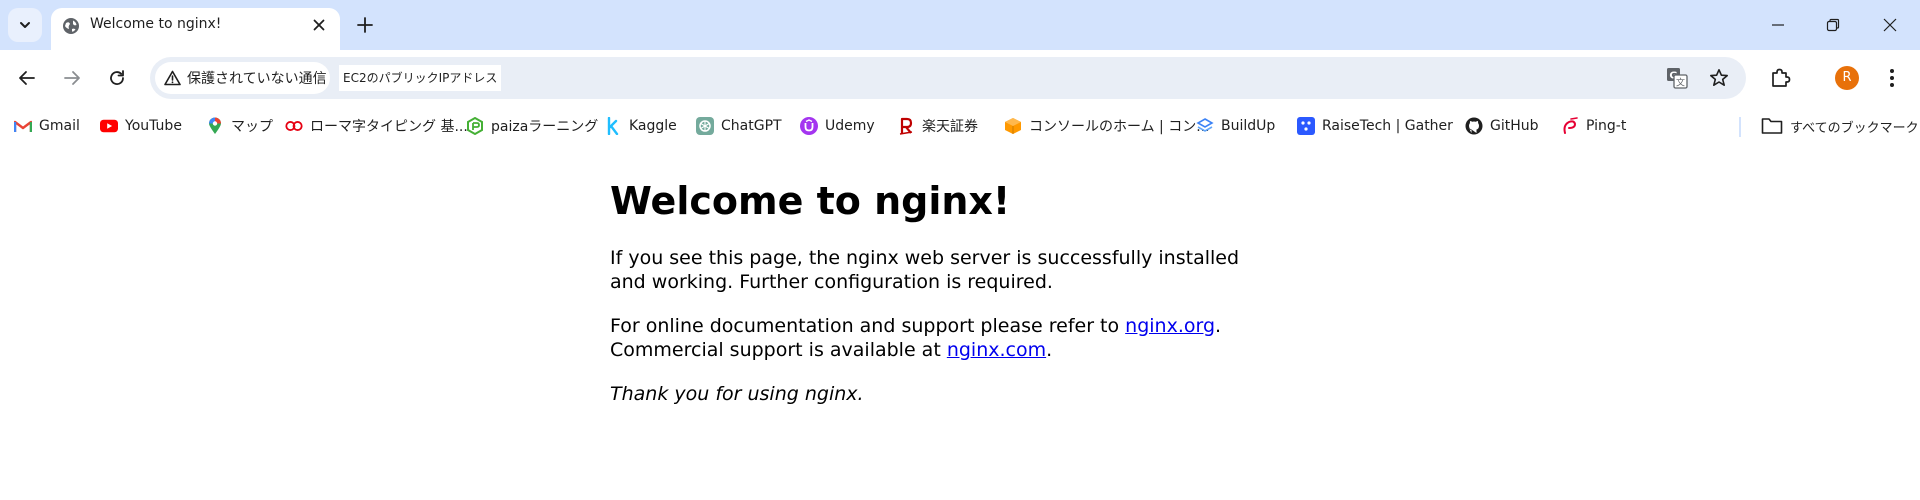 The image size is (1920, 500). I want to click on paiza-icon, so click(475, 126).